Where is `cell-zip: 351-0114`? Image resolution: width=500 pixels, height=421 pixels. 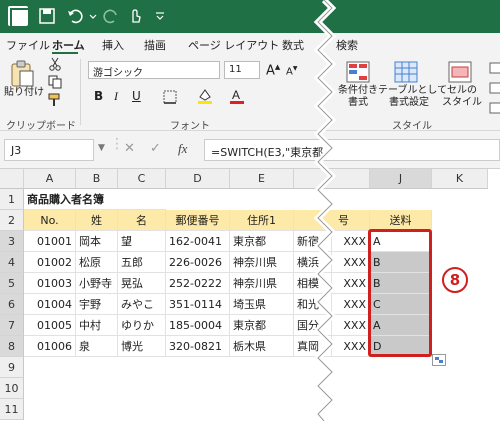 cell-zip: 351-0114 is located at coordinates (198, 304).